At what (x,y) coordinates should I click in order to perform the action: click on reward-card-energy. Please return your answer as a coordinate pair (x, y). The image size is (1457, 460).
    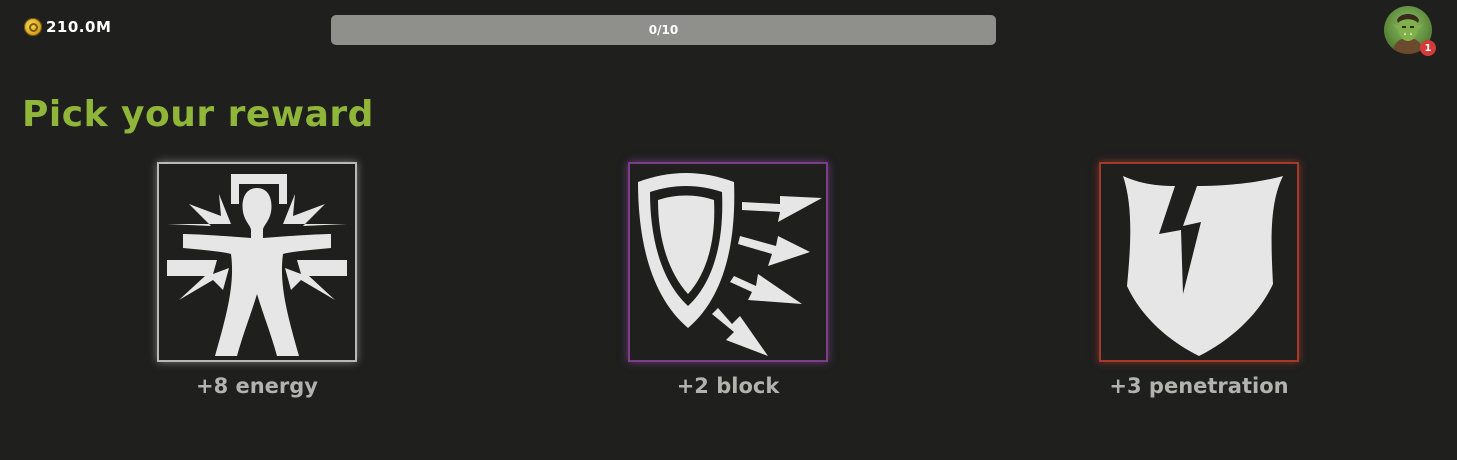
    Looking at the image, I should click on (257, 262).